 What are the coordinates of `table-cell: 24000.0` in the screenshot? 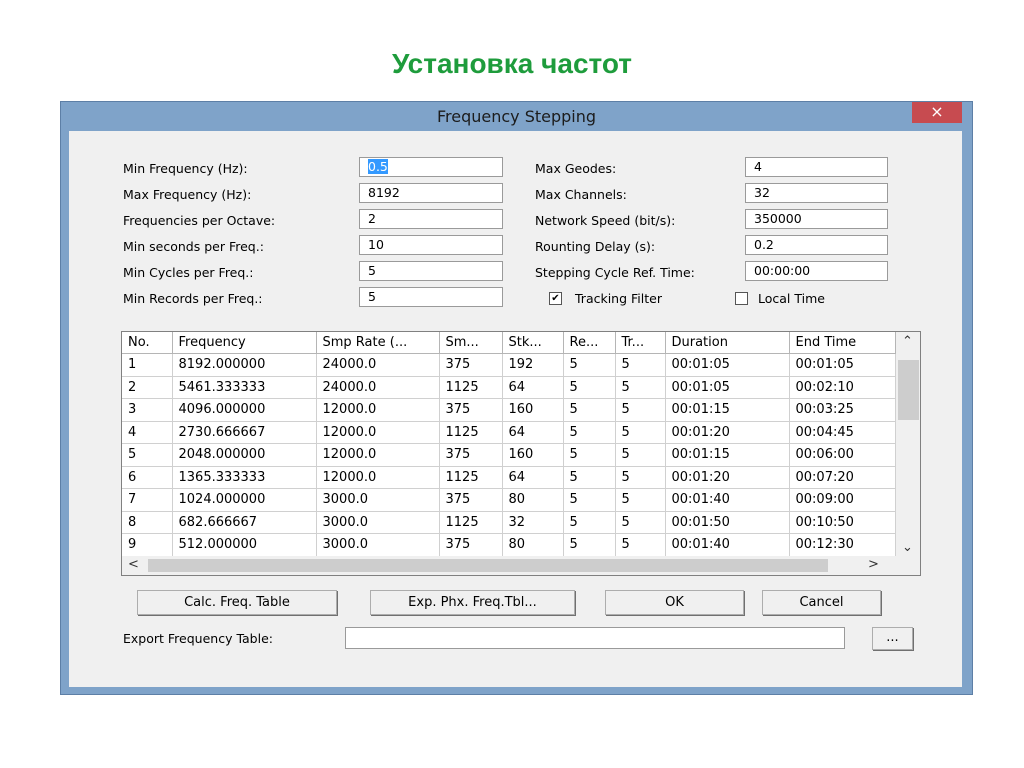 It's located at (378, 365).